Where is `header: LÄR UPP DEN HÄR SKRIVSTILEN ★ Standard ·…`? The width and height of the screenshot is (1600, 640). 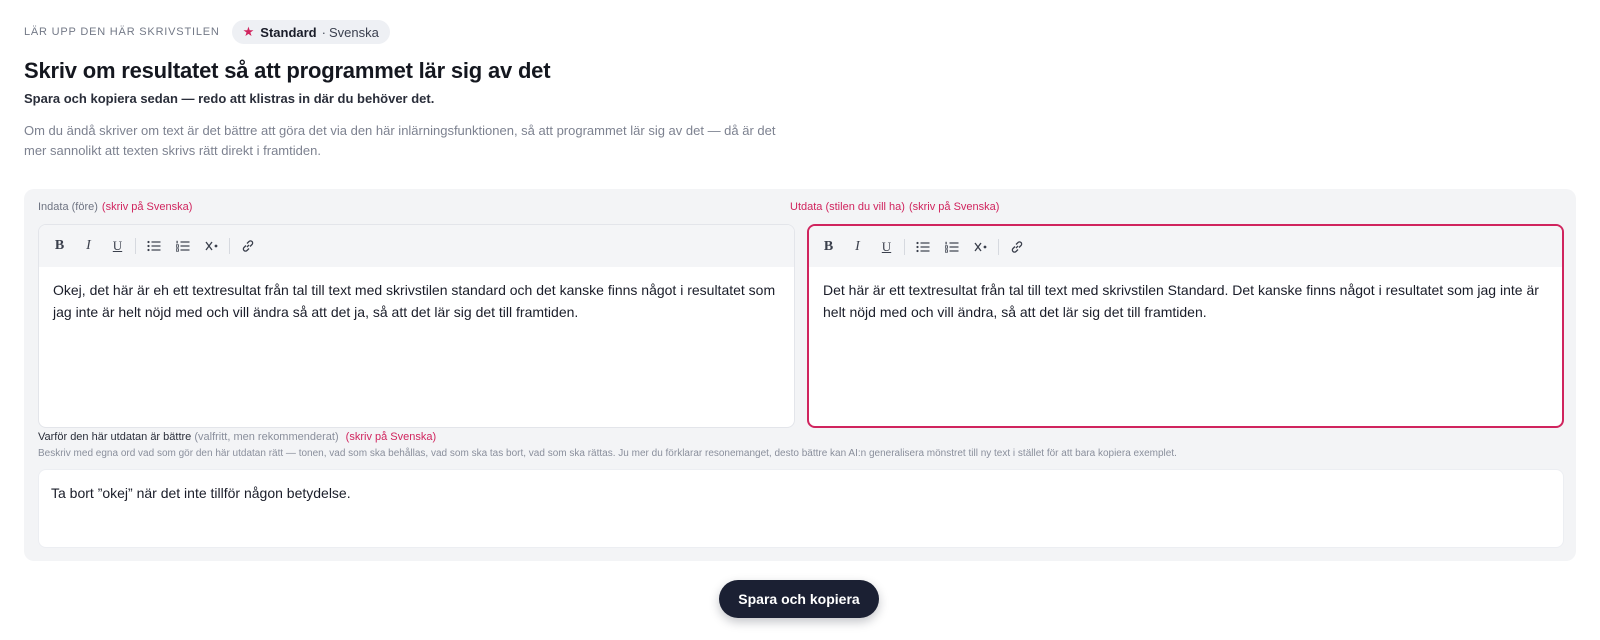 header: LÄR UPP DEN HÄR SKRIVSTILEN ★ Standard ·… is located at coordinates (424, 90).